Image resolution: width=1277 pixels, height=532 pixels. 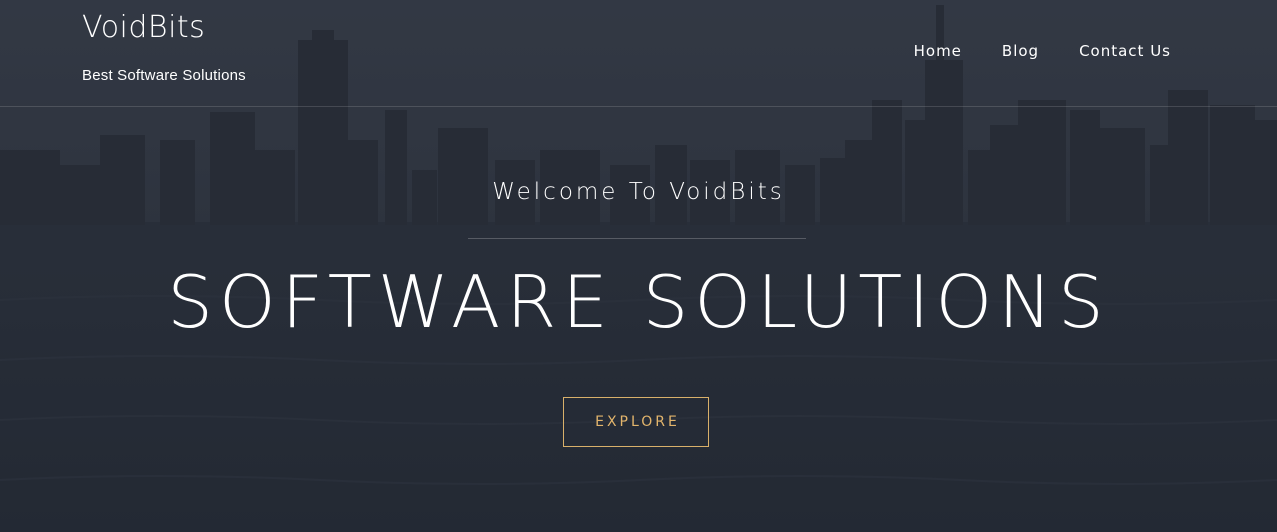 I want to click on nav-item-blog: Blog, so click(x=1020, y=51).